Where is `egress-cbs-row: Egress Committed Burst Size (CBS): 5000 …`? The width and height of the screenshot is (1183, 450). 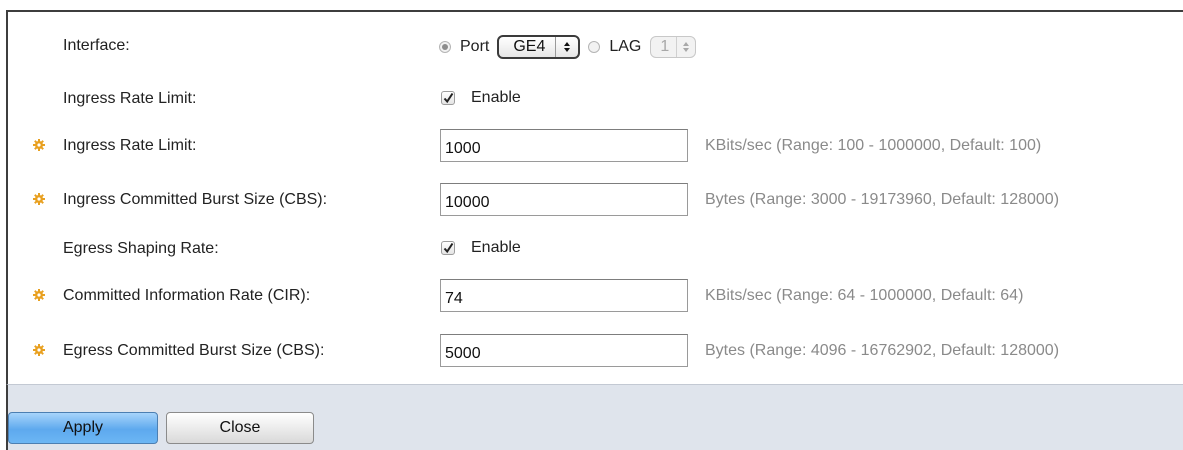 egress-cbs-row: Egress Committed Burst Size (CBS): 5000 … is located at coordinates (595, 352).